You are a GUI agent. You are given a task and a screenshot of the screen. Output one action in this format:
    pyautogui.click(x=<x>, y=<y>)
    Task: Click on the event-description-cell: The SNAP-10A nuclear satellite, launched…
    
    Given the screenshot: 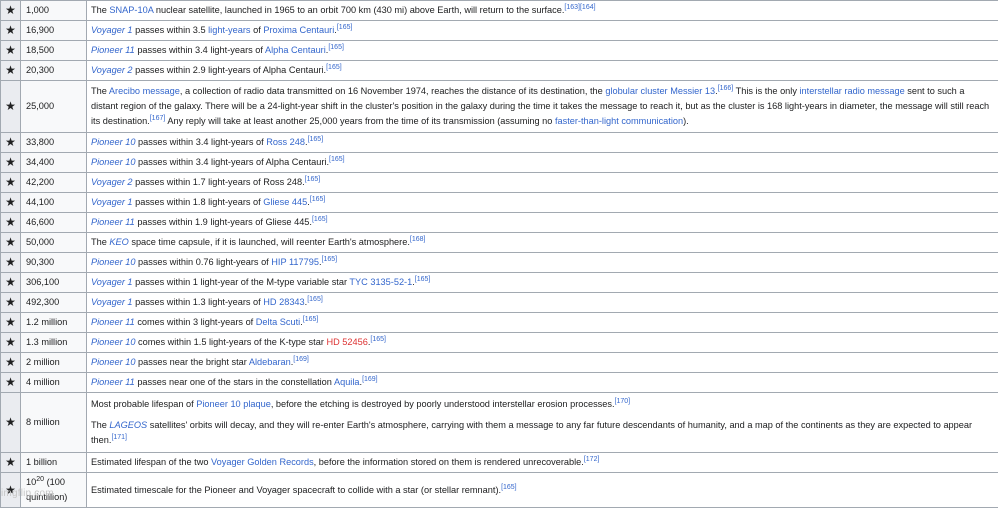 What is the action you would take?
    pyautogui.click(x=542, y=11)
    